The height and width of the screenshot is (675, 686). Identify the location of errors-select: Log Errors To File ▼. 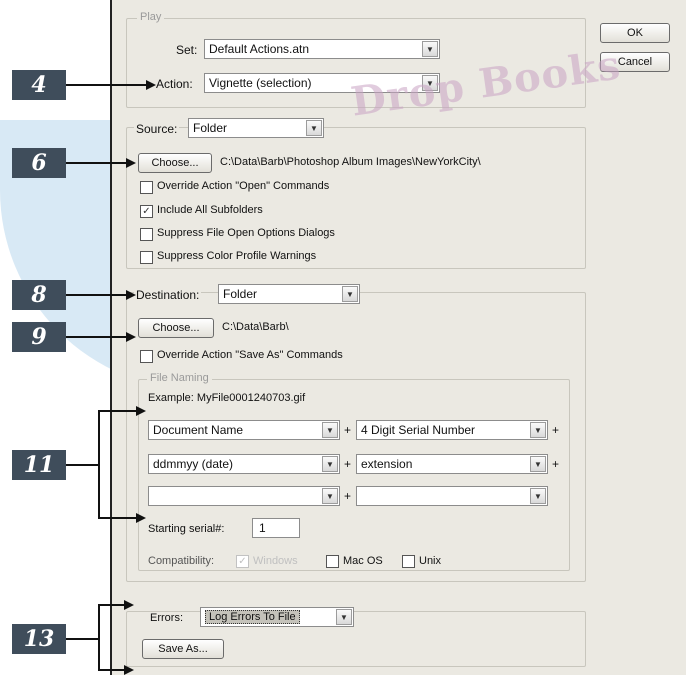
(277, 617).